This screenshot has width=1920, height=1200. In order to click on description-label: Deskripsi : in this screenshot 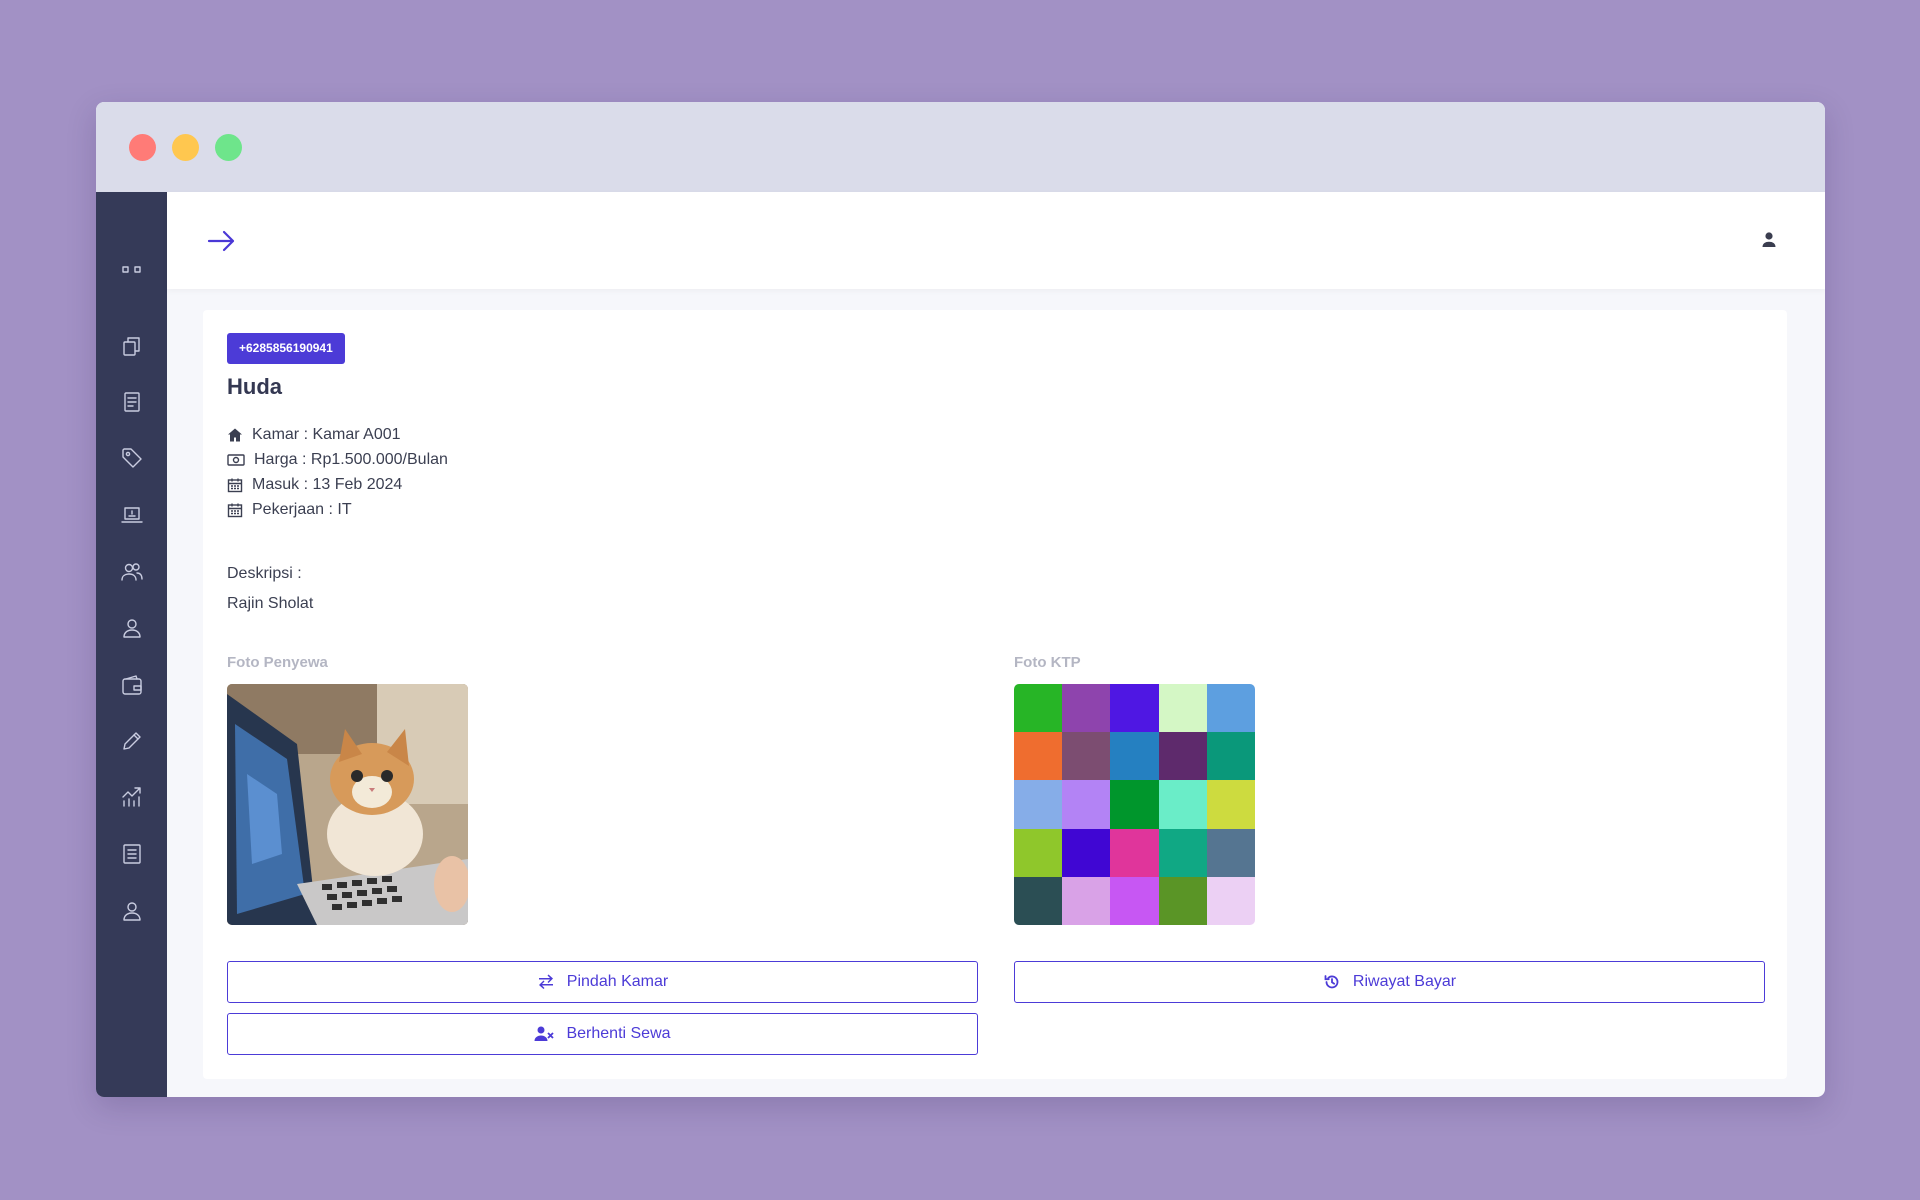, I will do `click(264, 573)`.